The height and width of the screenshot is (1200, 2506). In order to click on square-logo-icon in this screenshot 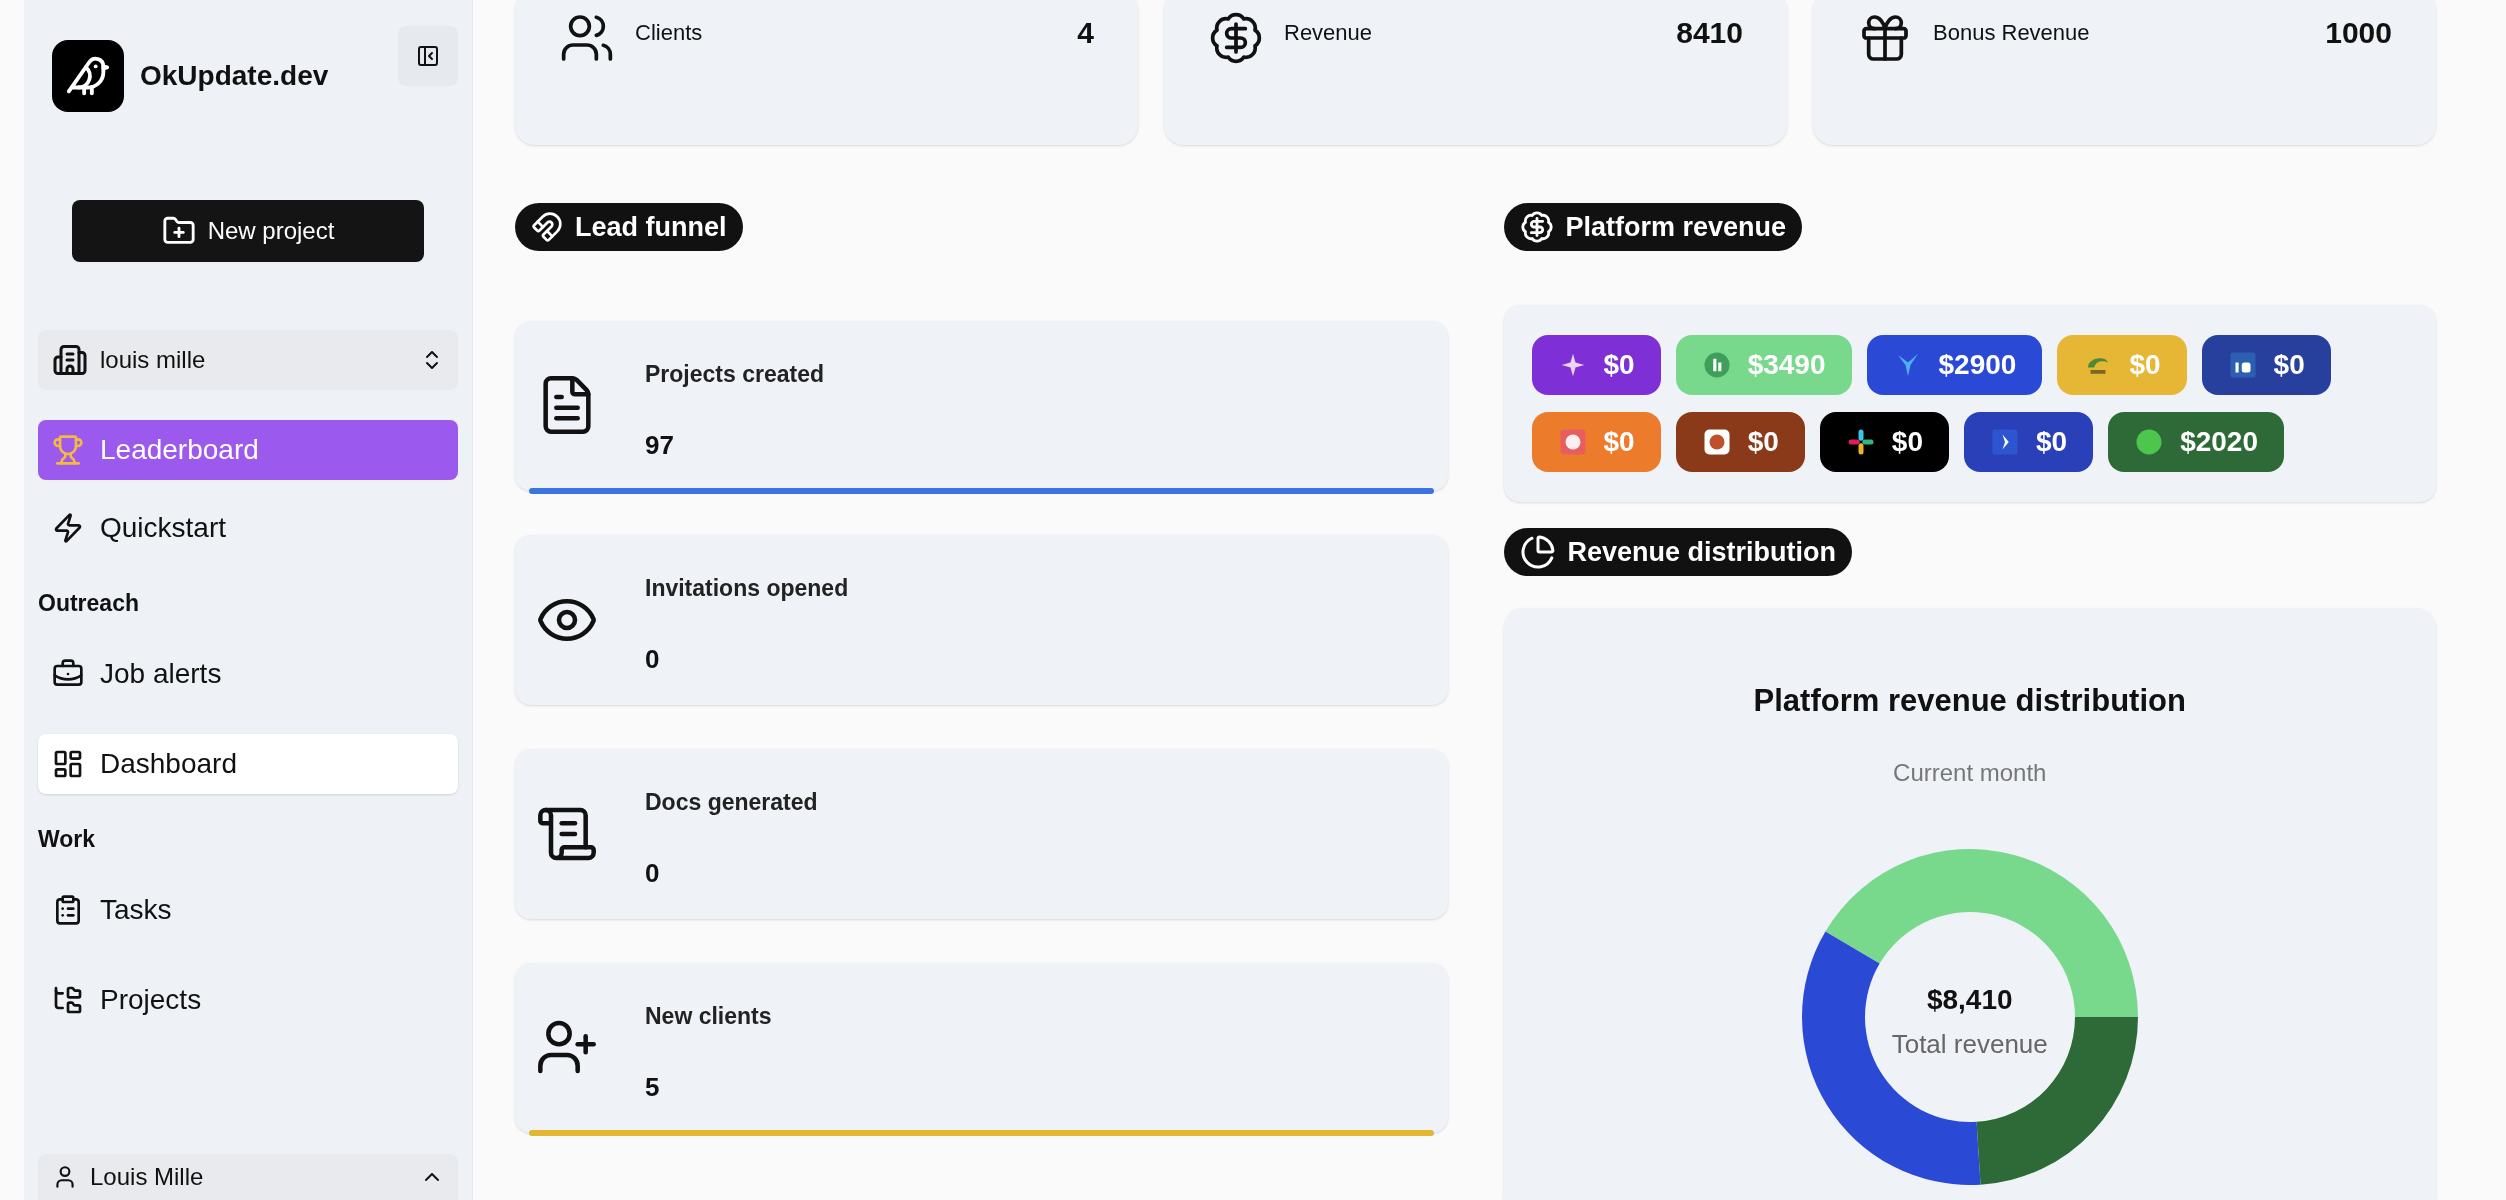, I will do `click(1716, 442)`.